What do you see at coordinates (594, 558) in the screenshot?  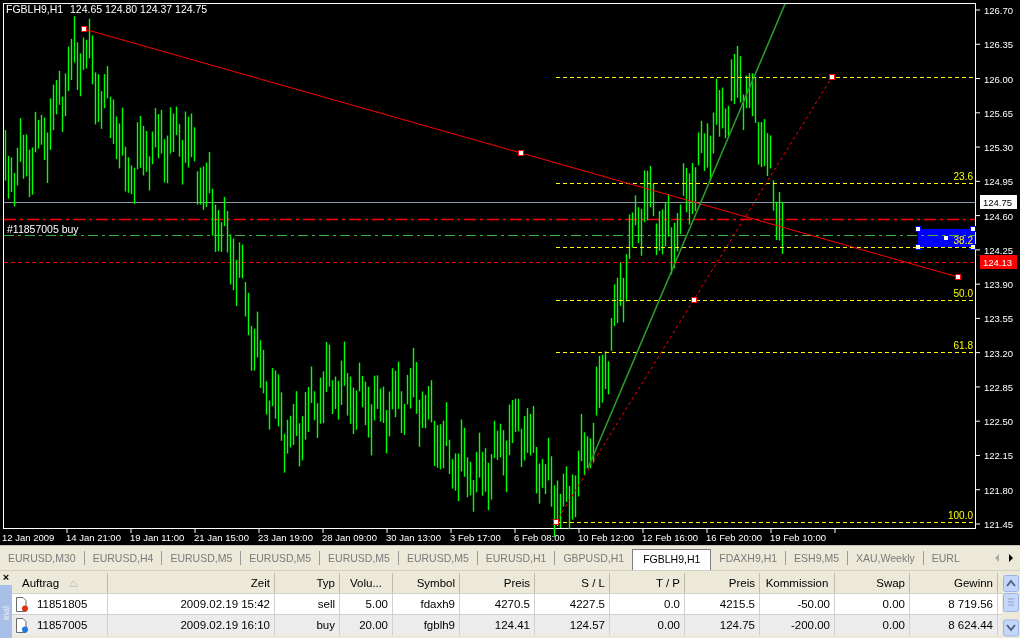 I see `chart-tab: GBPUSD,H1` at bounding box center [594, 558].